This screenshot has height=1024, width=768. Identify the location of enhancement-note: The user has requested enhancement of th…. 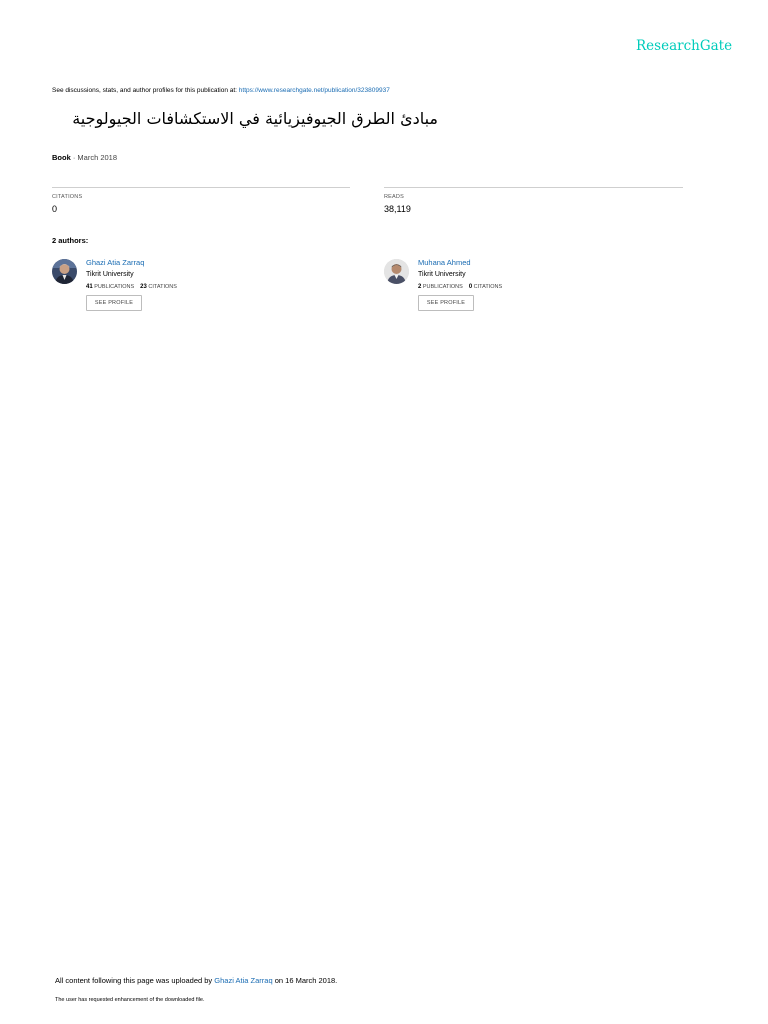
(130, 1000).